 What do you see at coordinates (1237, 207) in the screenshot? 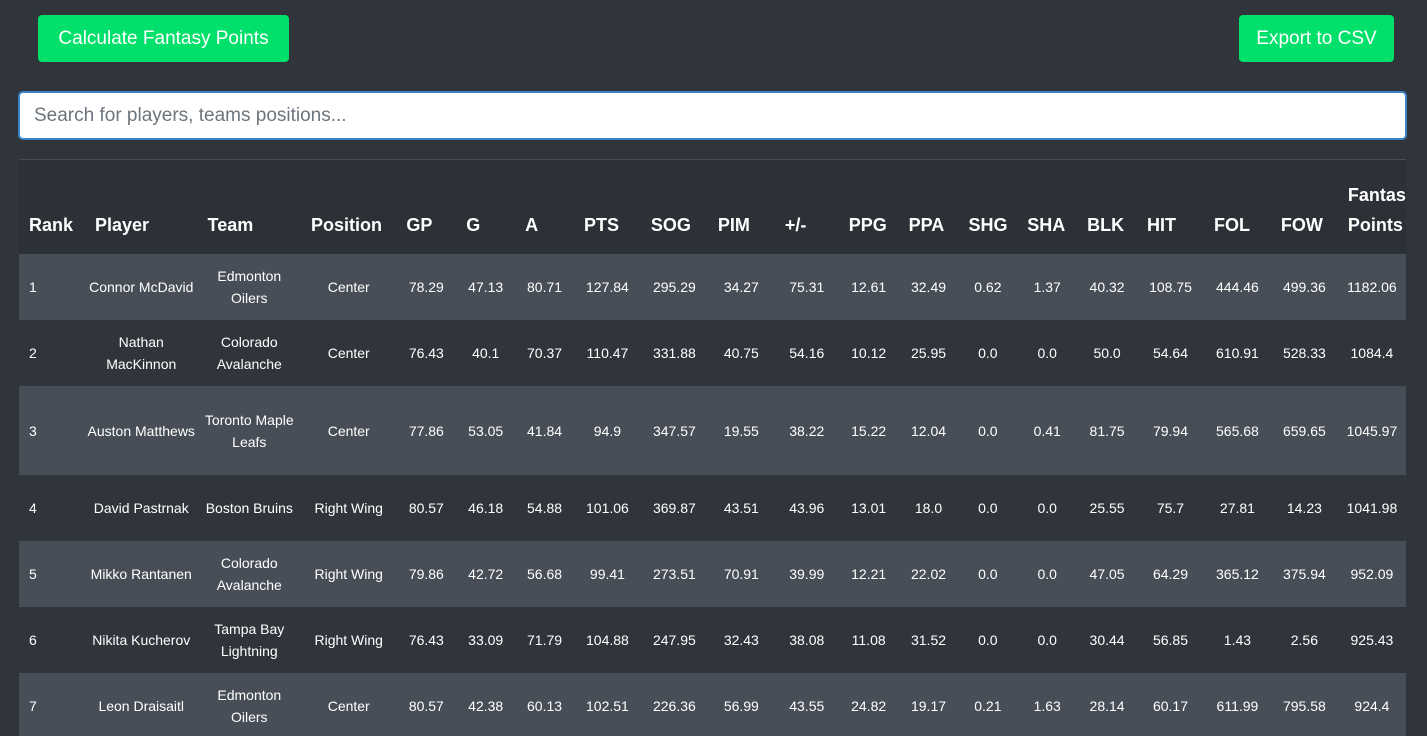
I see `column-header-17: FOL` at bounding box center [1237, 207].